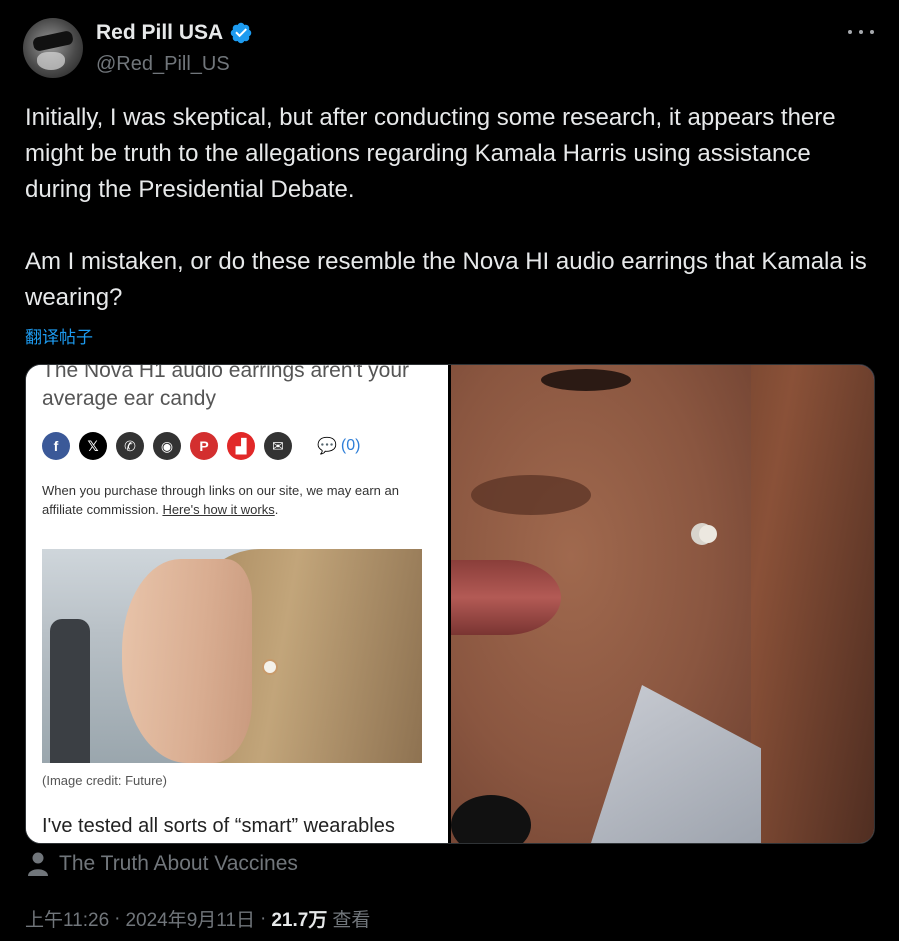 The width and height of the screenshot is (899, 941). Describe the element at coordinates (53, 41) in the screenshot. I see `avatar-sunglasses` at that location.